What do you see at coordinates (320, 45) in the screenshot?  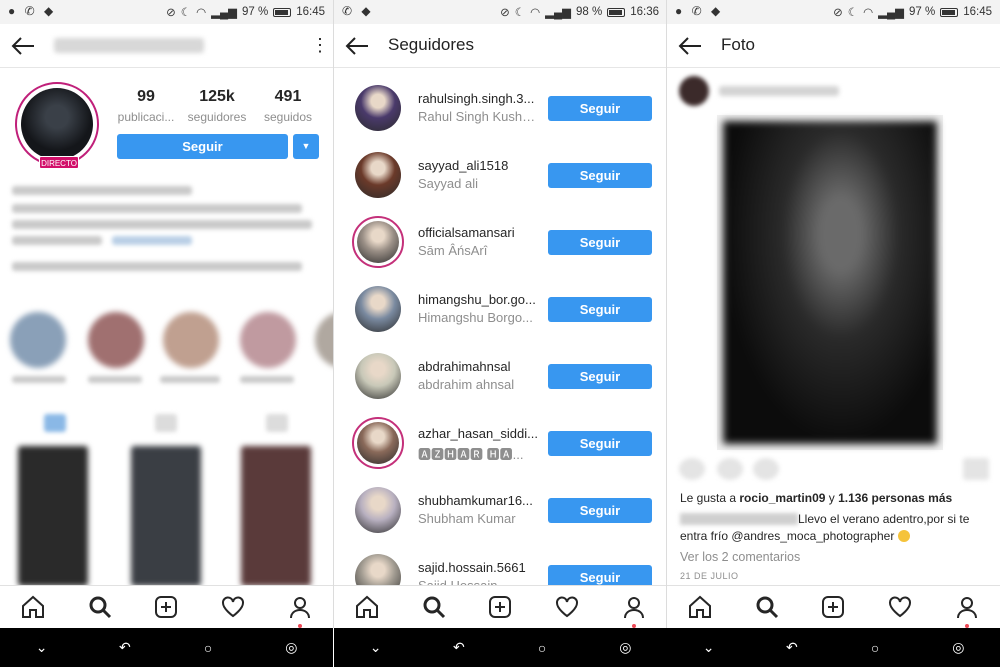 I see `more-options-icon: ⋮` at bounding box center [320, 45].